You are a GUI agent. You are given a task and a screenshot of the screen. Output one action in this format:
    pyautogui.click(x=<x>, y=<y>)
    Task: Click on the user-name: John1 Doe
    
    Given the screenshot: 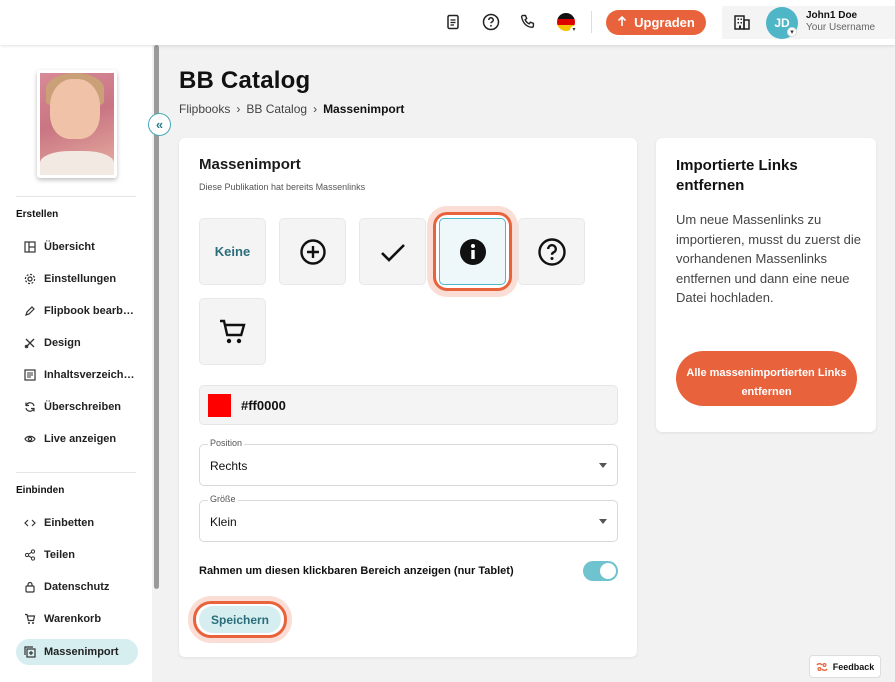 What is the action you would take?
    pyautogui.click(x=832, y=15)
    